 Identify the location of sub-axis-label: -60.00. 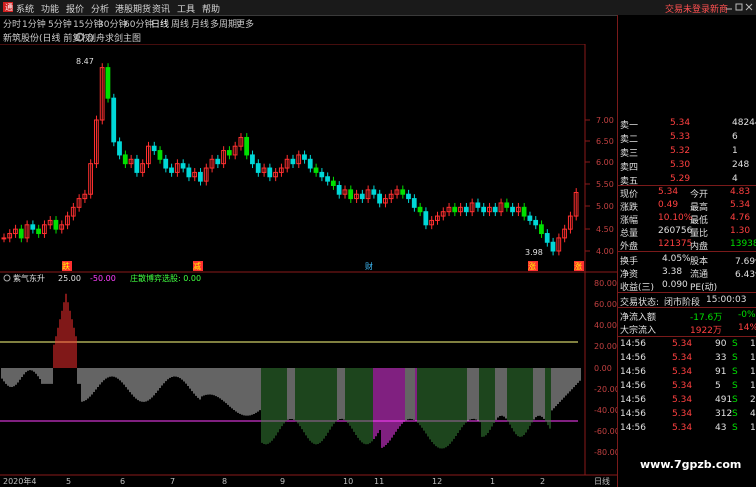
(605, 431).